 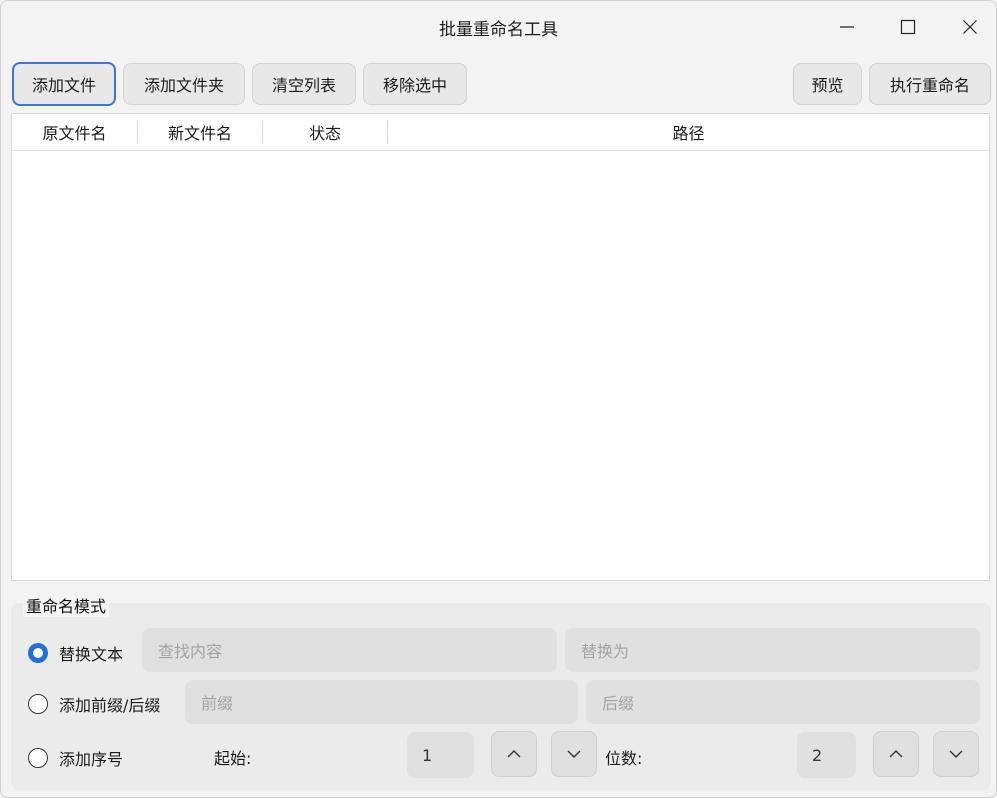 I want to click on suffix-input: 后缀, so click(x=783, y=702).